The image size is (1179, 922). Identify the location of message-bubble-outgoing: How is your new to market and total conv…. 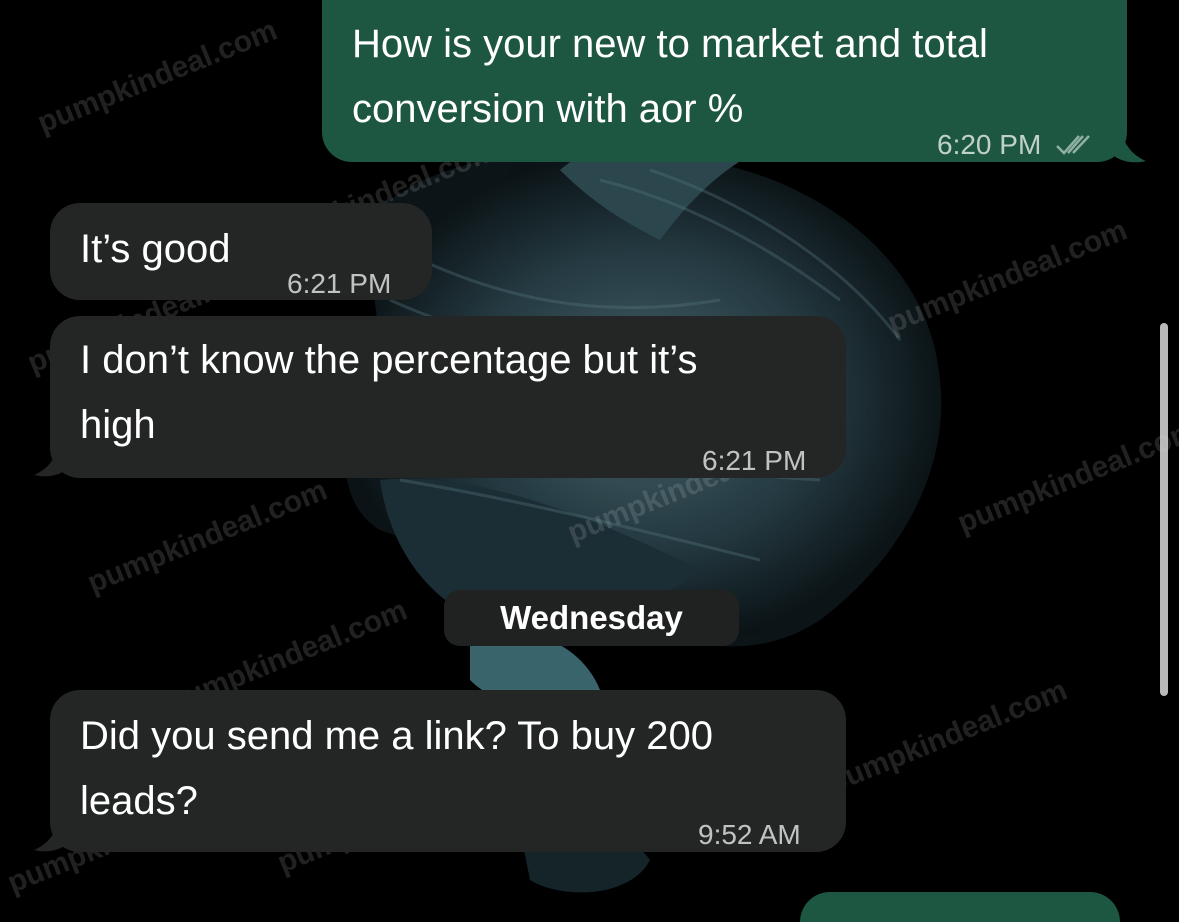
(724, 81).